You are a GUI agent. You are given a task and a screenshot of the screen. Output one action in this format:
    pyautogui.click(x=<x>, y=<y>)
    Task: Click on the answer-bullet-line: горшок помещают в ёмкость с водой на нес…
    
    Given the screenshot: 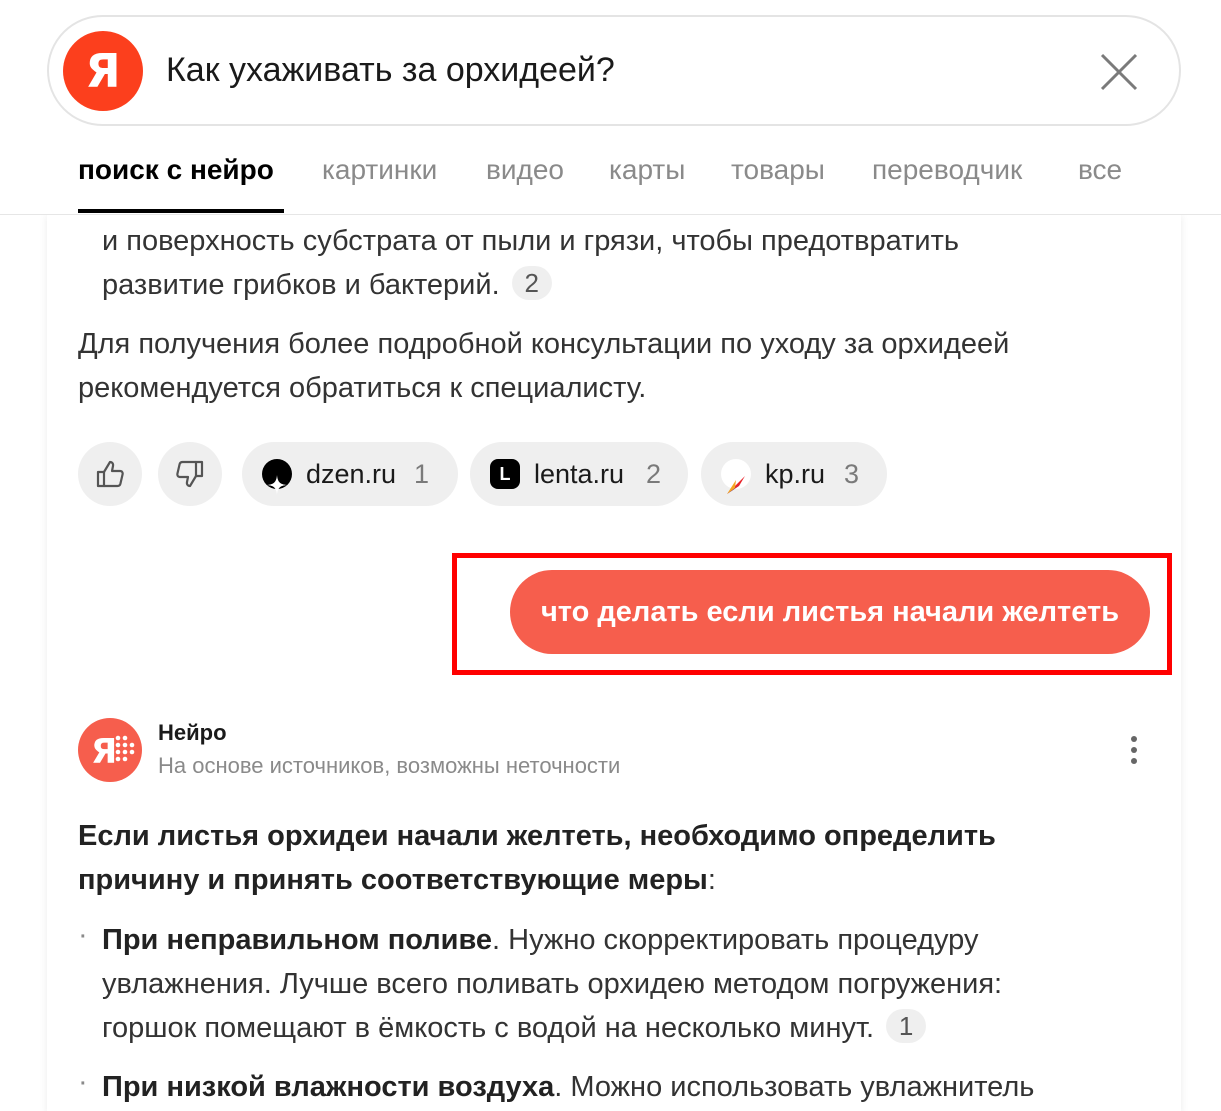 What is the action you would take?
    pyautogui.click(x=514, y=1028)
    